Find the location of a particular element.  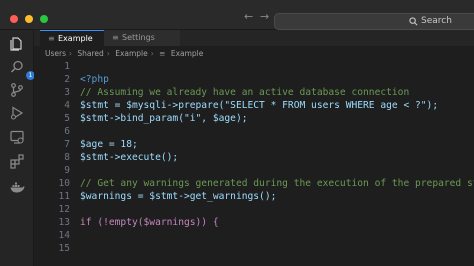

tab-label: Example is located at coordinates (75, 38).